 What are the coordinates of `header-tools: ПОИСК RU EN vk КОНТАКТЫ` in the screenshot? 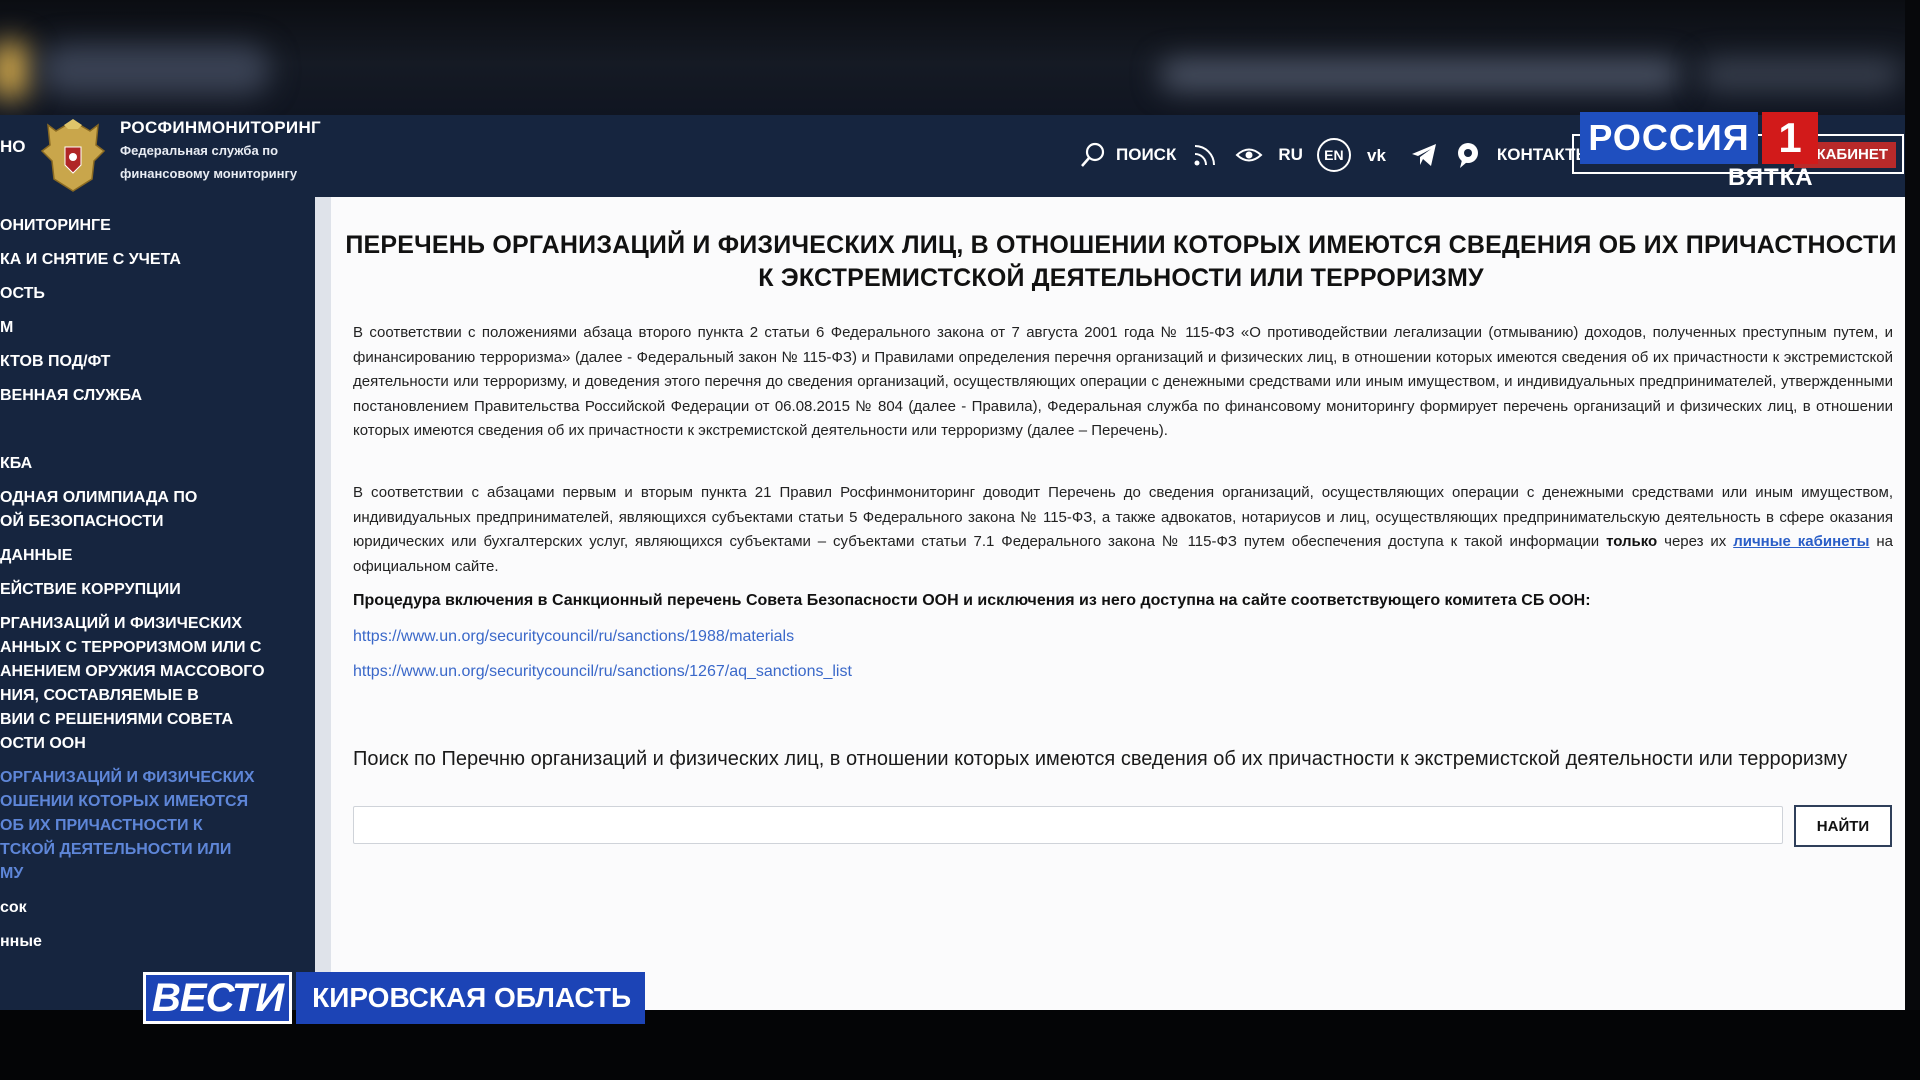 It's located at (1335, 155).